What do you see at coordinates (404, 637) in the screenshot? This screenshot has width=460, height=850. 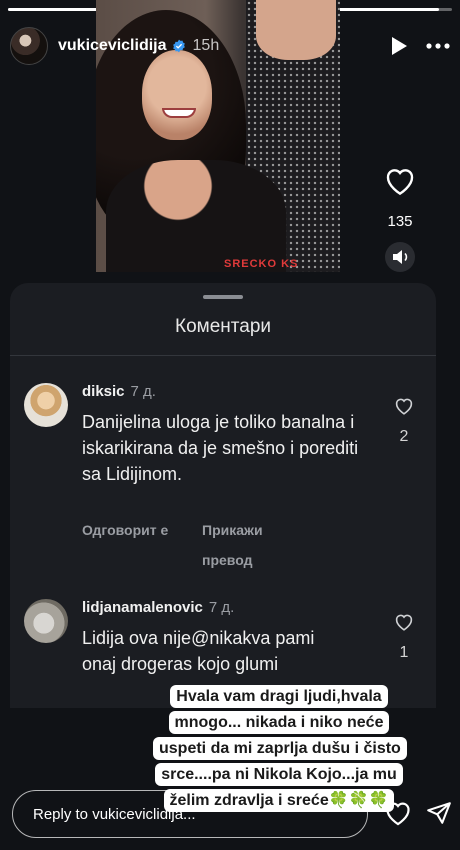 I see `comment-like: 1` at bounding box center [404, 637].